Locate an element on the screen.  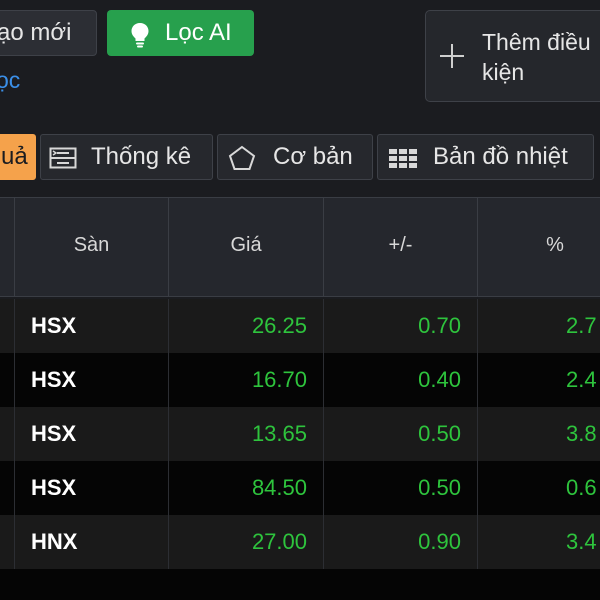
add-condition-label: Thêm điều kiện is located at coordinates (536, 57).